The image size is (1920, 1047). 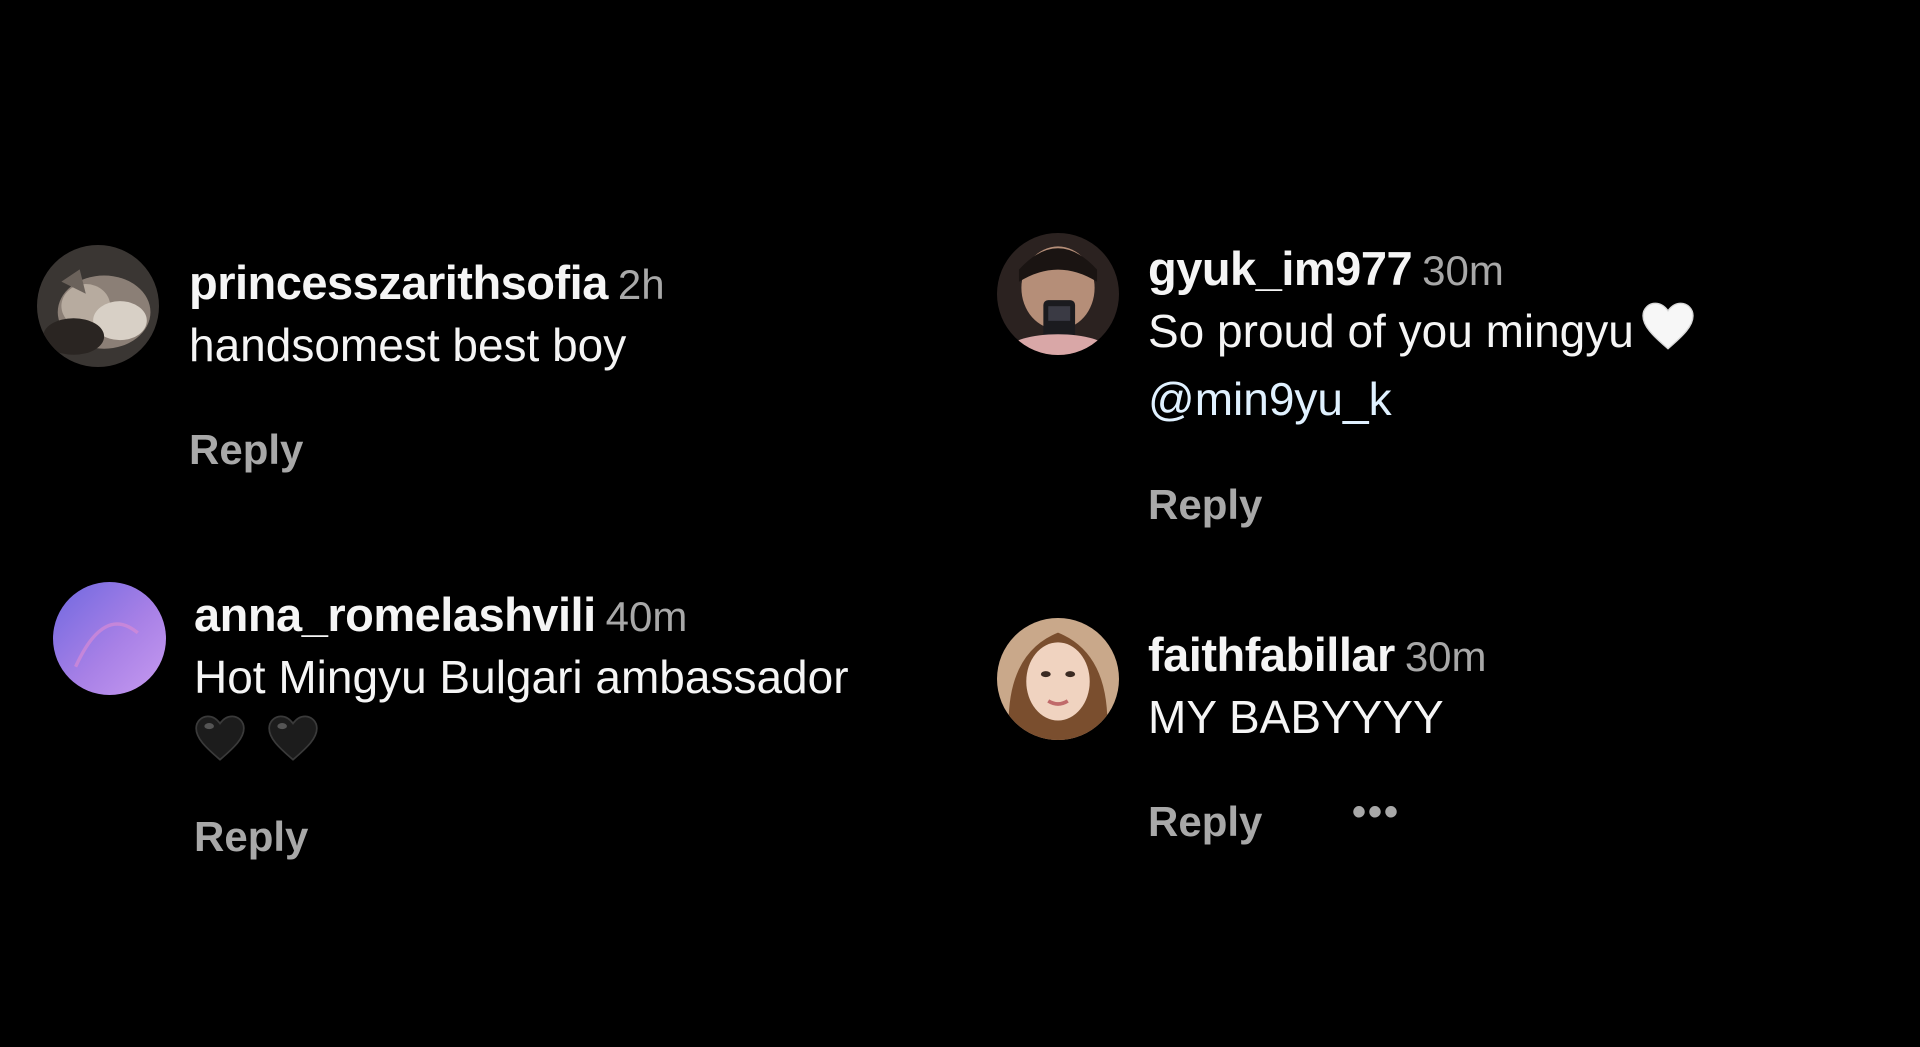 I want to click on avatar-portrait-image, so click(x=1058, y=679).